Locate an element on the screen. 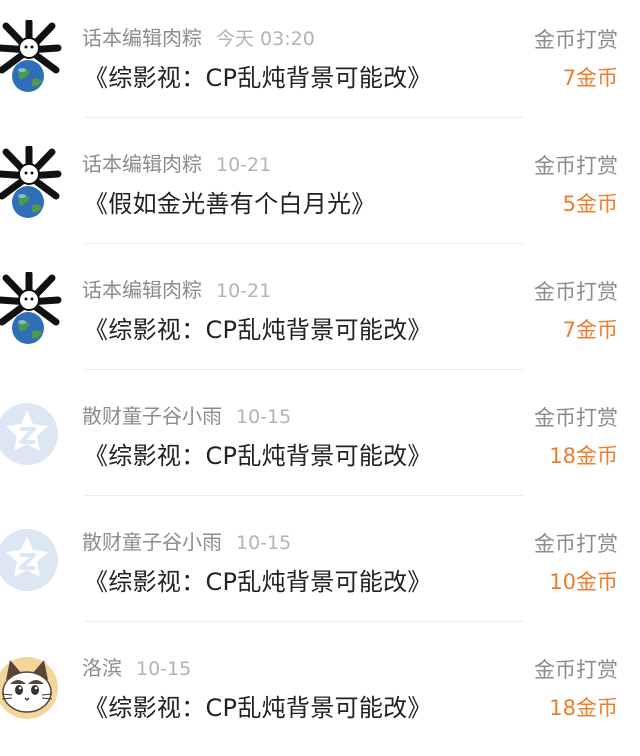 The height and width of the screenshot is (756, 640). reward-amount: 5金币 is located at coordinates (590, 204).